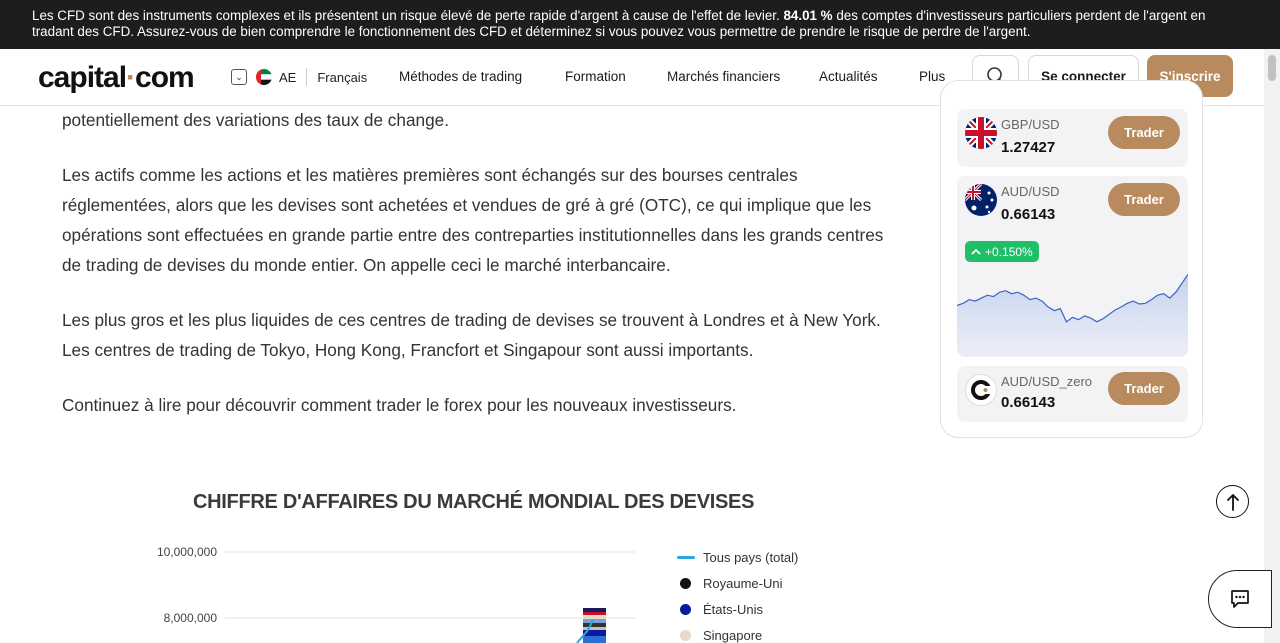 The width and height of the screenshot is (1280, 643). I want to click on legend-item: Tous pays (total), so click(737, 557).